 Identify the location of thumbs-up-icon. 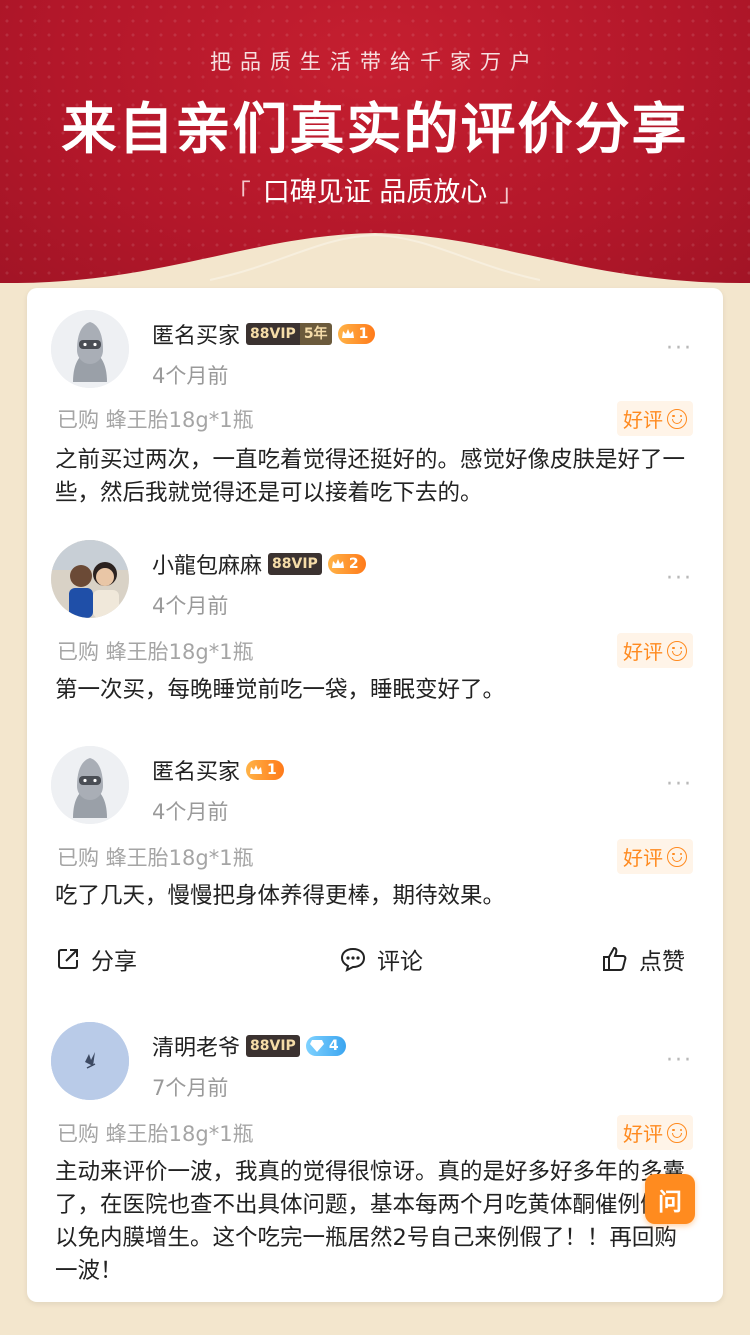
(615, 958).